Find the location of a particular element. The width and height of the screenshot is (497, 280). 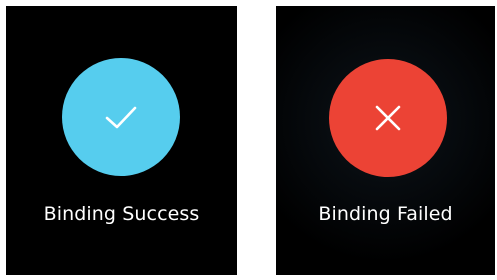

success-label: Binding Success is located at coordinates (121, 214).